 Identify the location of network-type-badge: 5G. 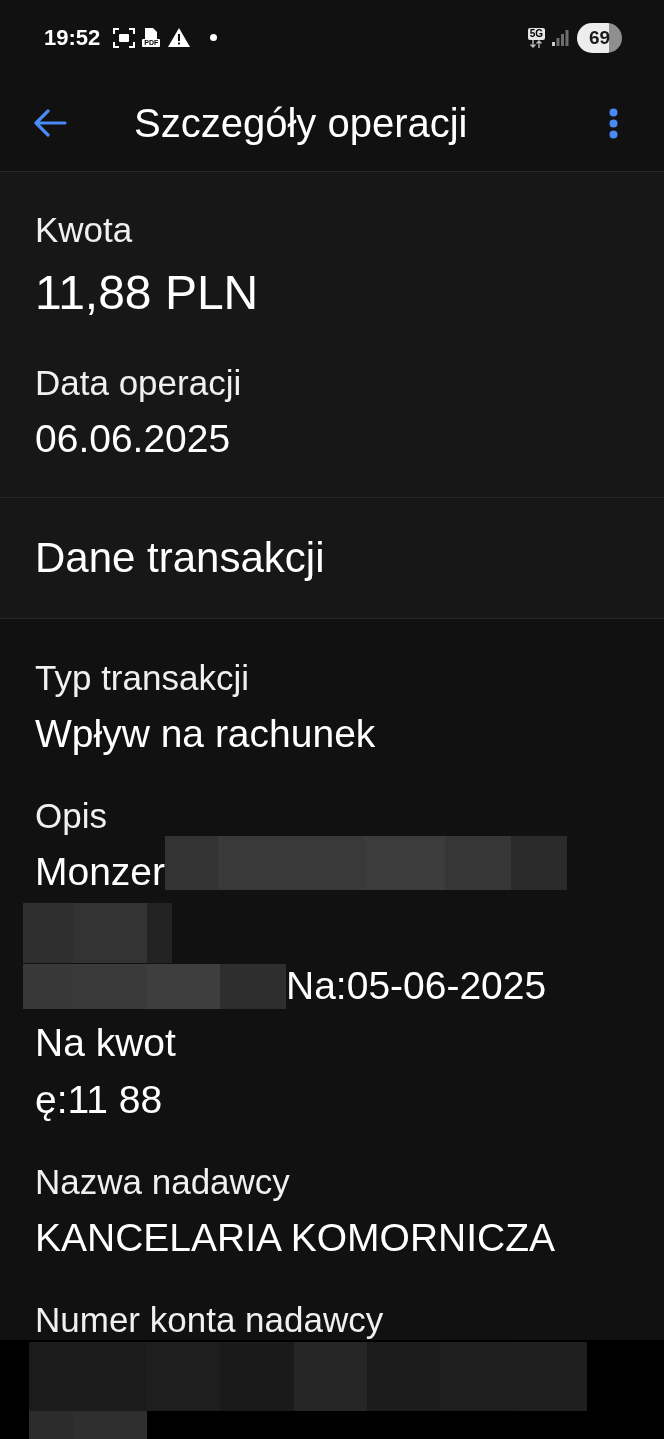
(536, 33).